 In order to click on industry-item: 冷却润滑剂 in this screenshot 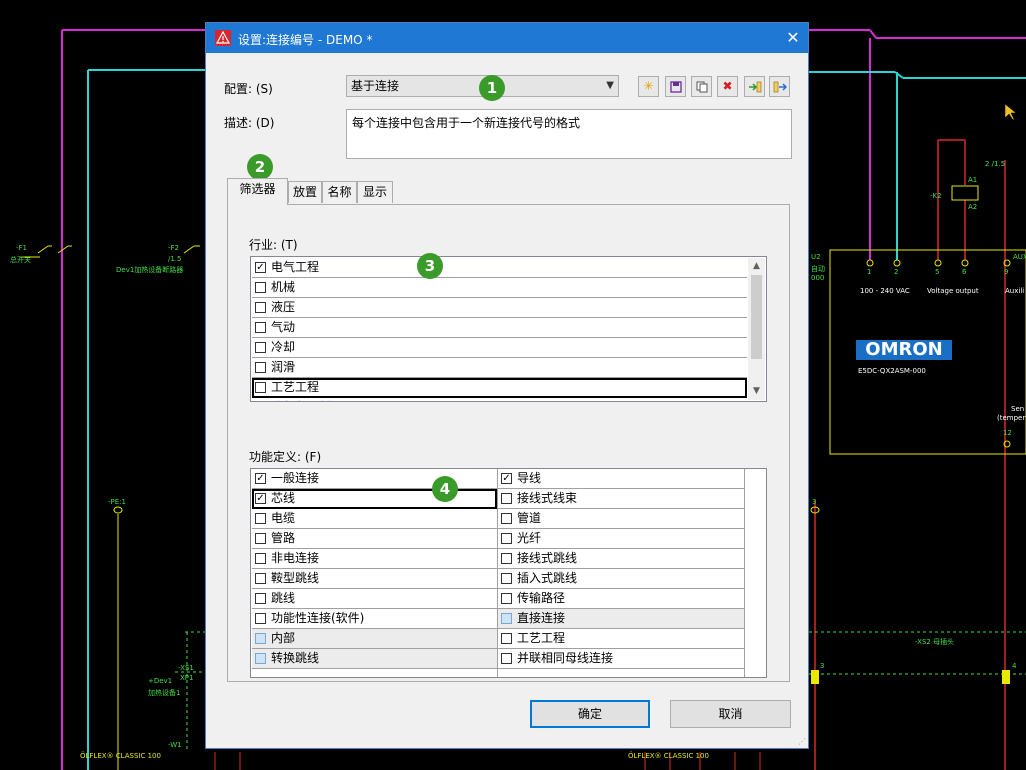, I will do `click(499, 399)`.